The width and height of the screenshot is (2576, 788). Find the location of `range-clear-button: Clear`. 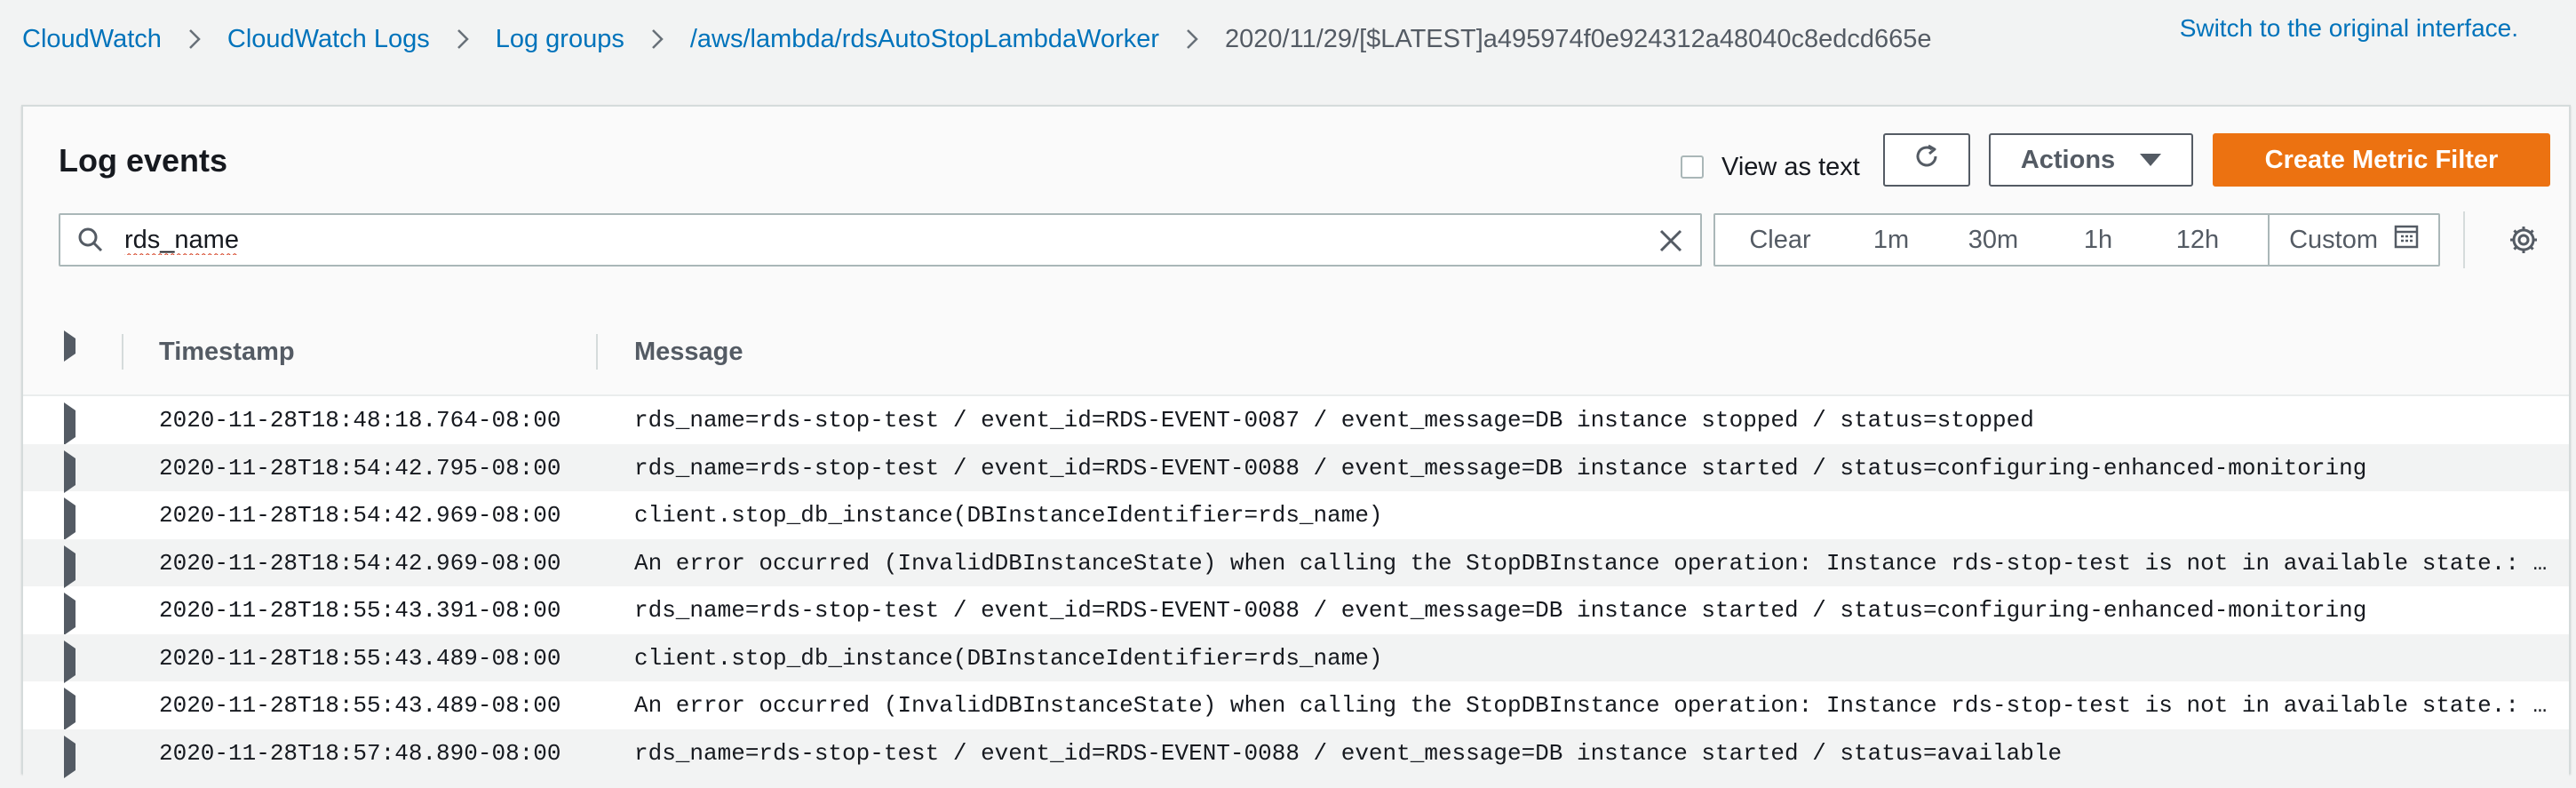

range-clear-button: Clear is located at coordinates (1780, 240).